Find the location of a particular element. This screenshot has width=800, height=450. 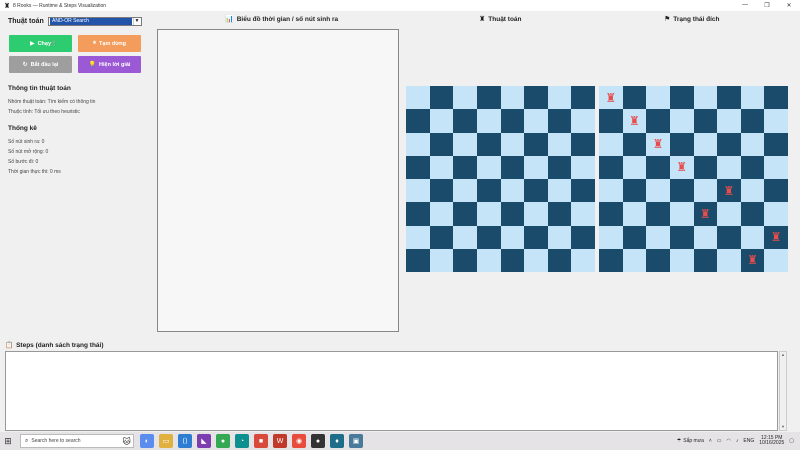

app-icon-dark: ● is located at coordinates (318, 441).